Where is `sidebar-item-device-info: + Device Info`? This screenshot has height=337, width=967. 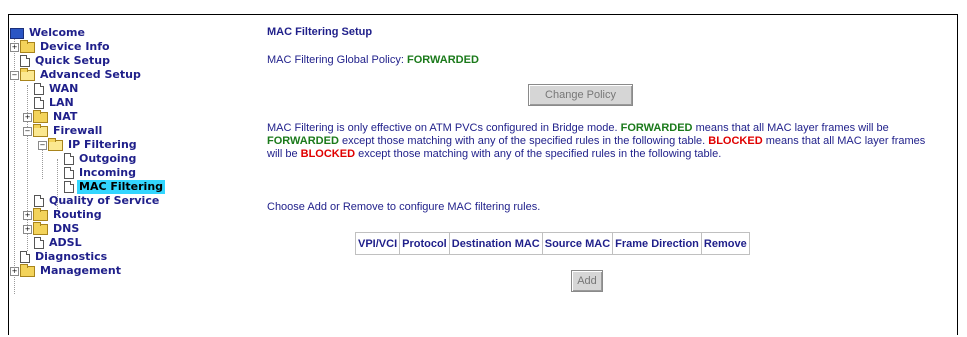
sidebar-item-device-info: + Device Info is located at coordinates (61, 46).